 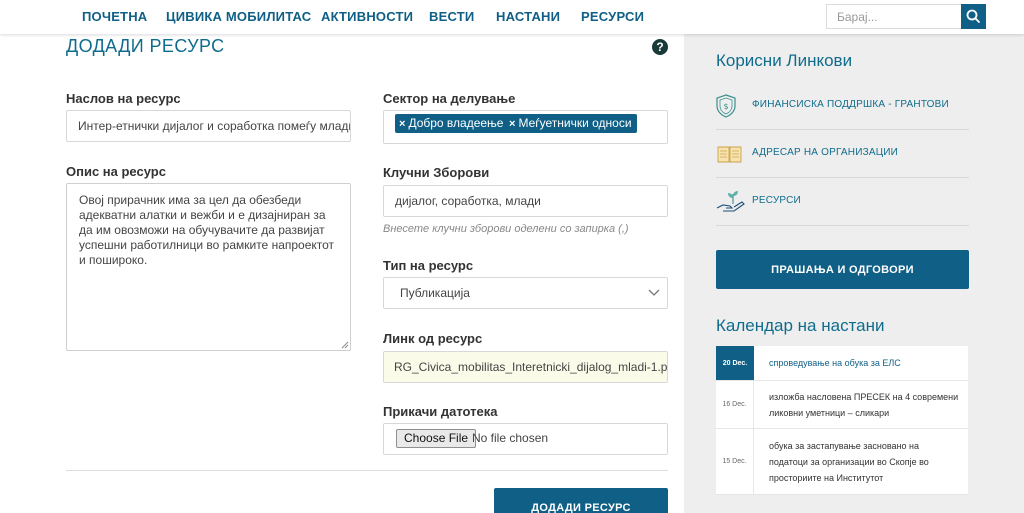 What do you see at coordinates (145, 46) in the screenshot?
I see `page-title: ДОДАДИ РЕСУРС` at bounding box center [145, 46].